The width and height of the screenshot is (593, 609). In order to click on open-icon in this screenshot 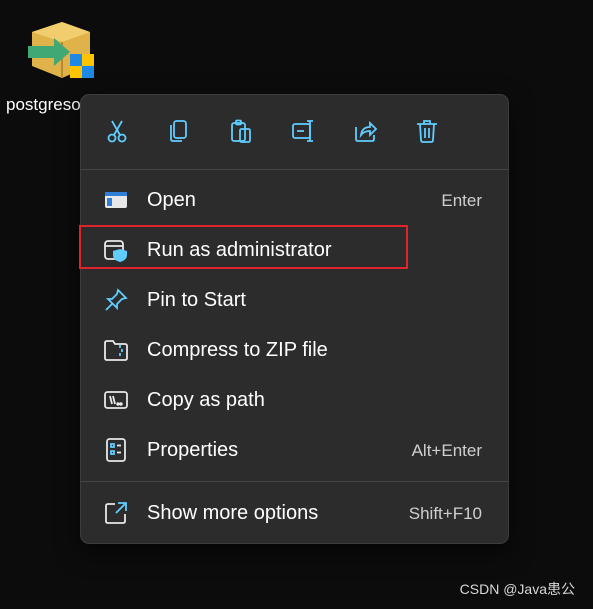, I will do `click(116, 200)`.